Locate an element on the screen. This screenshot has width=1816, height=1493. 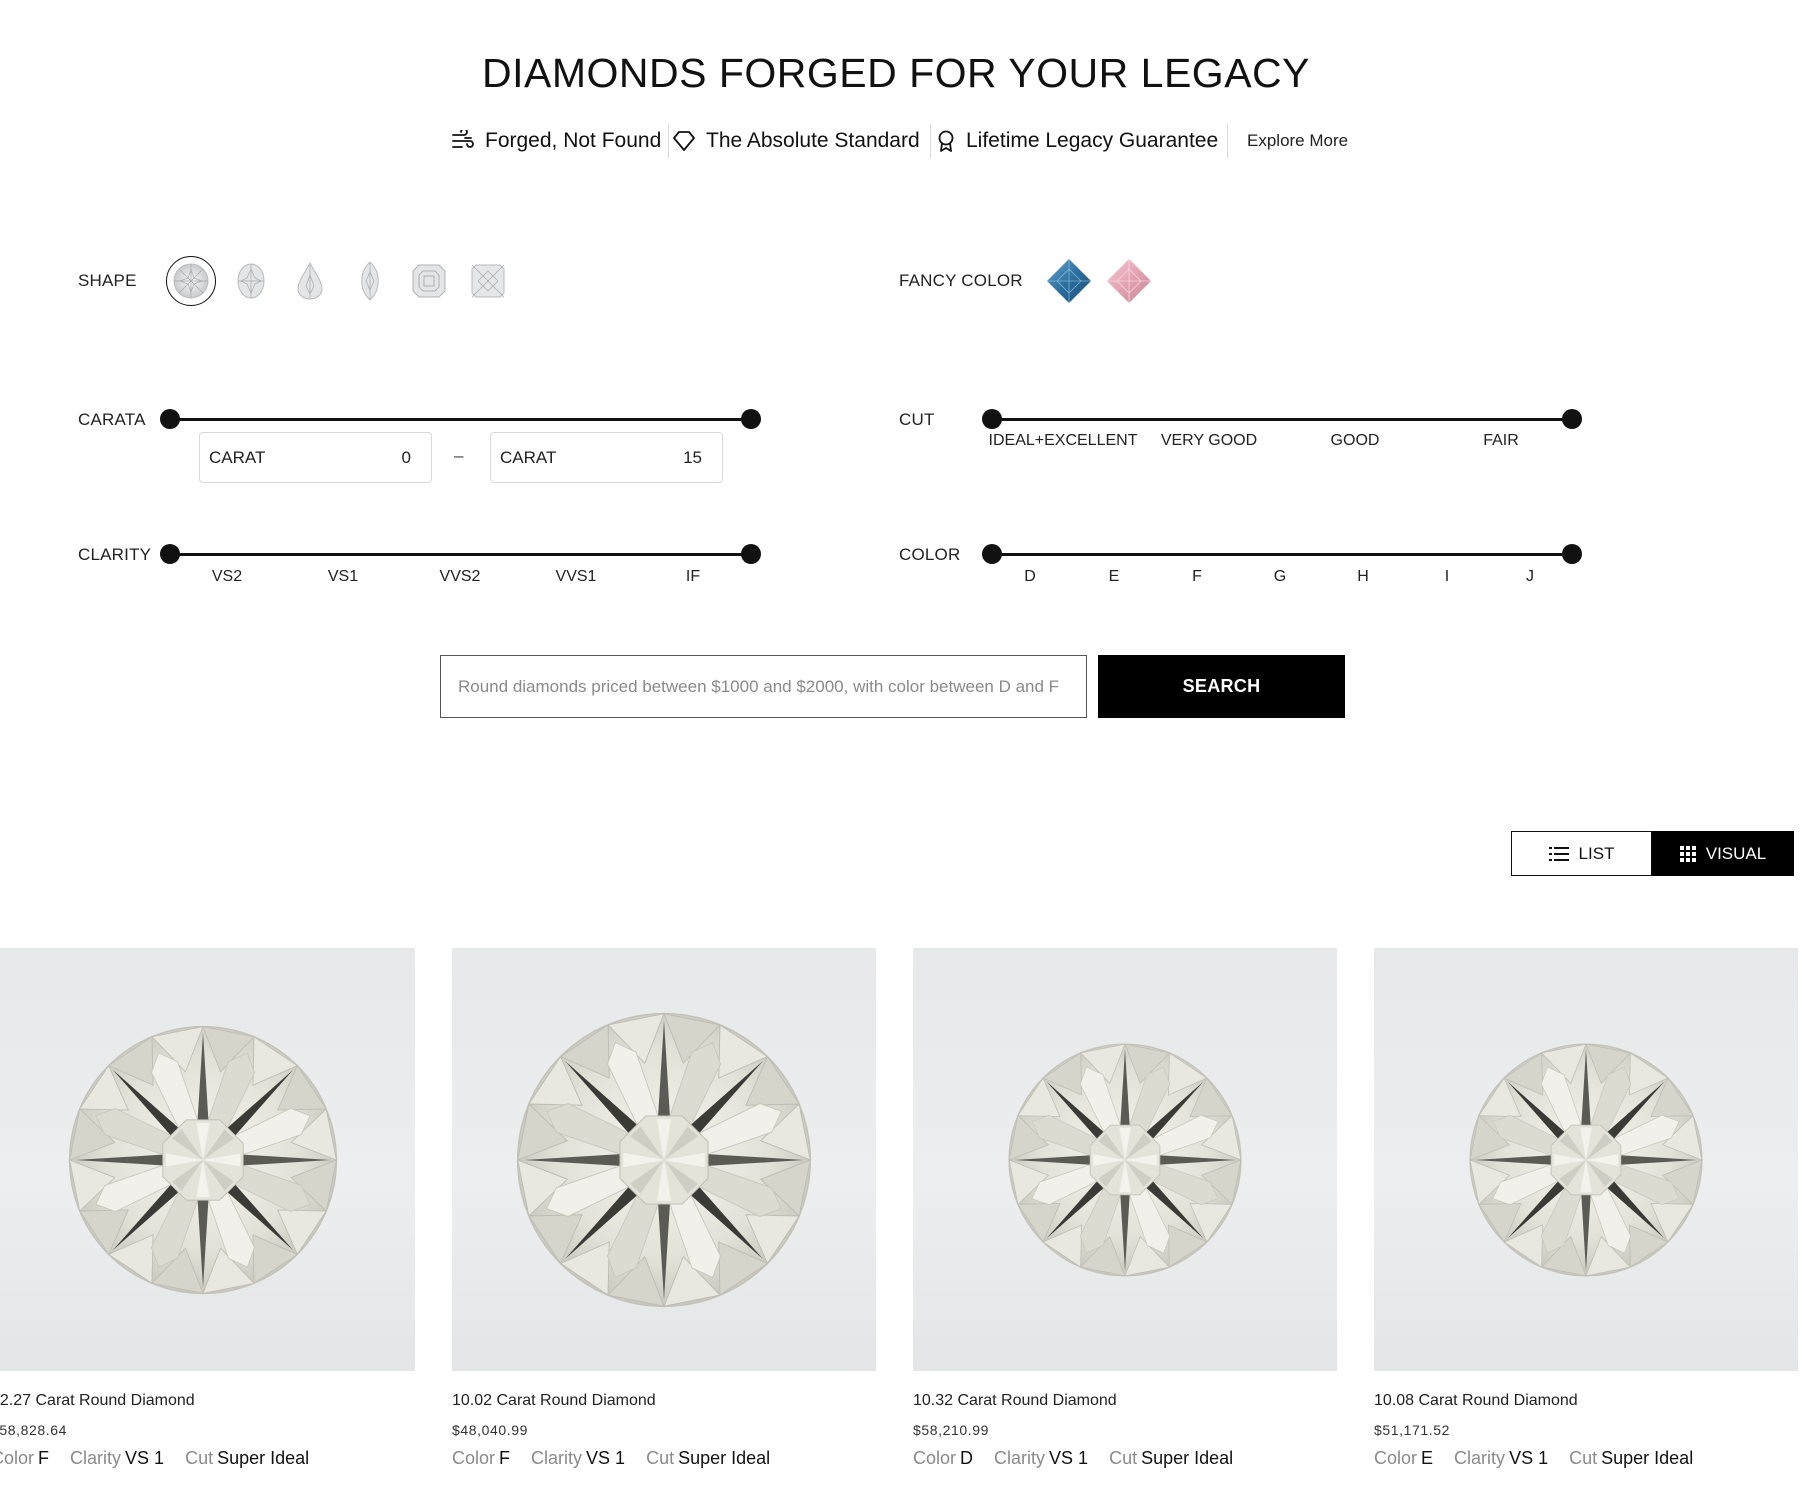
shape-oval-button is located at coordinates (251, 281).